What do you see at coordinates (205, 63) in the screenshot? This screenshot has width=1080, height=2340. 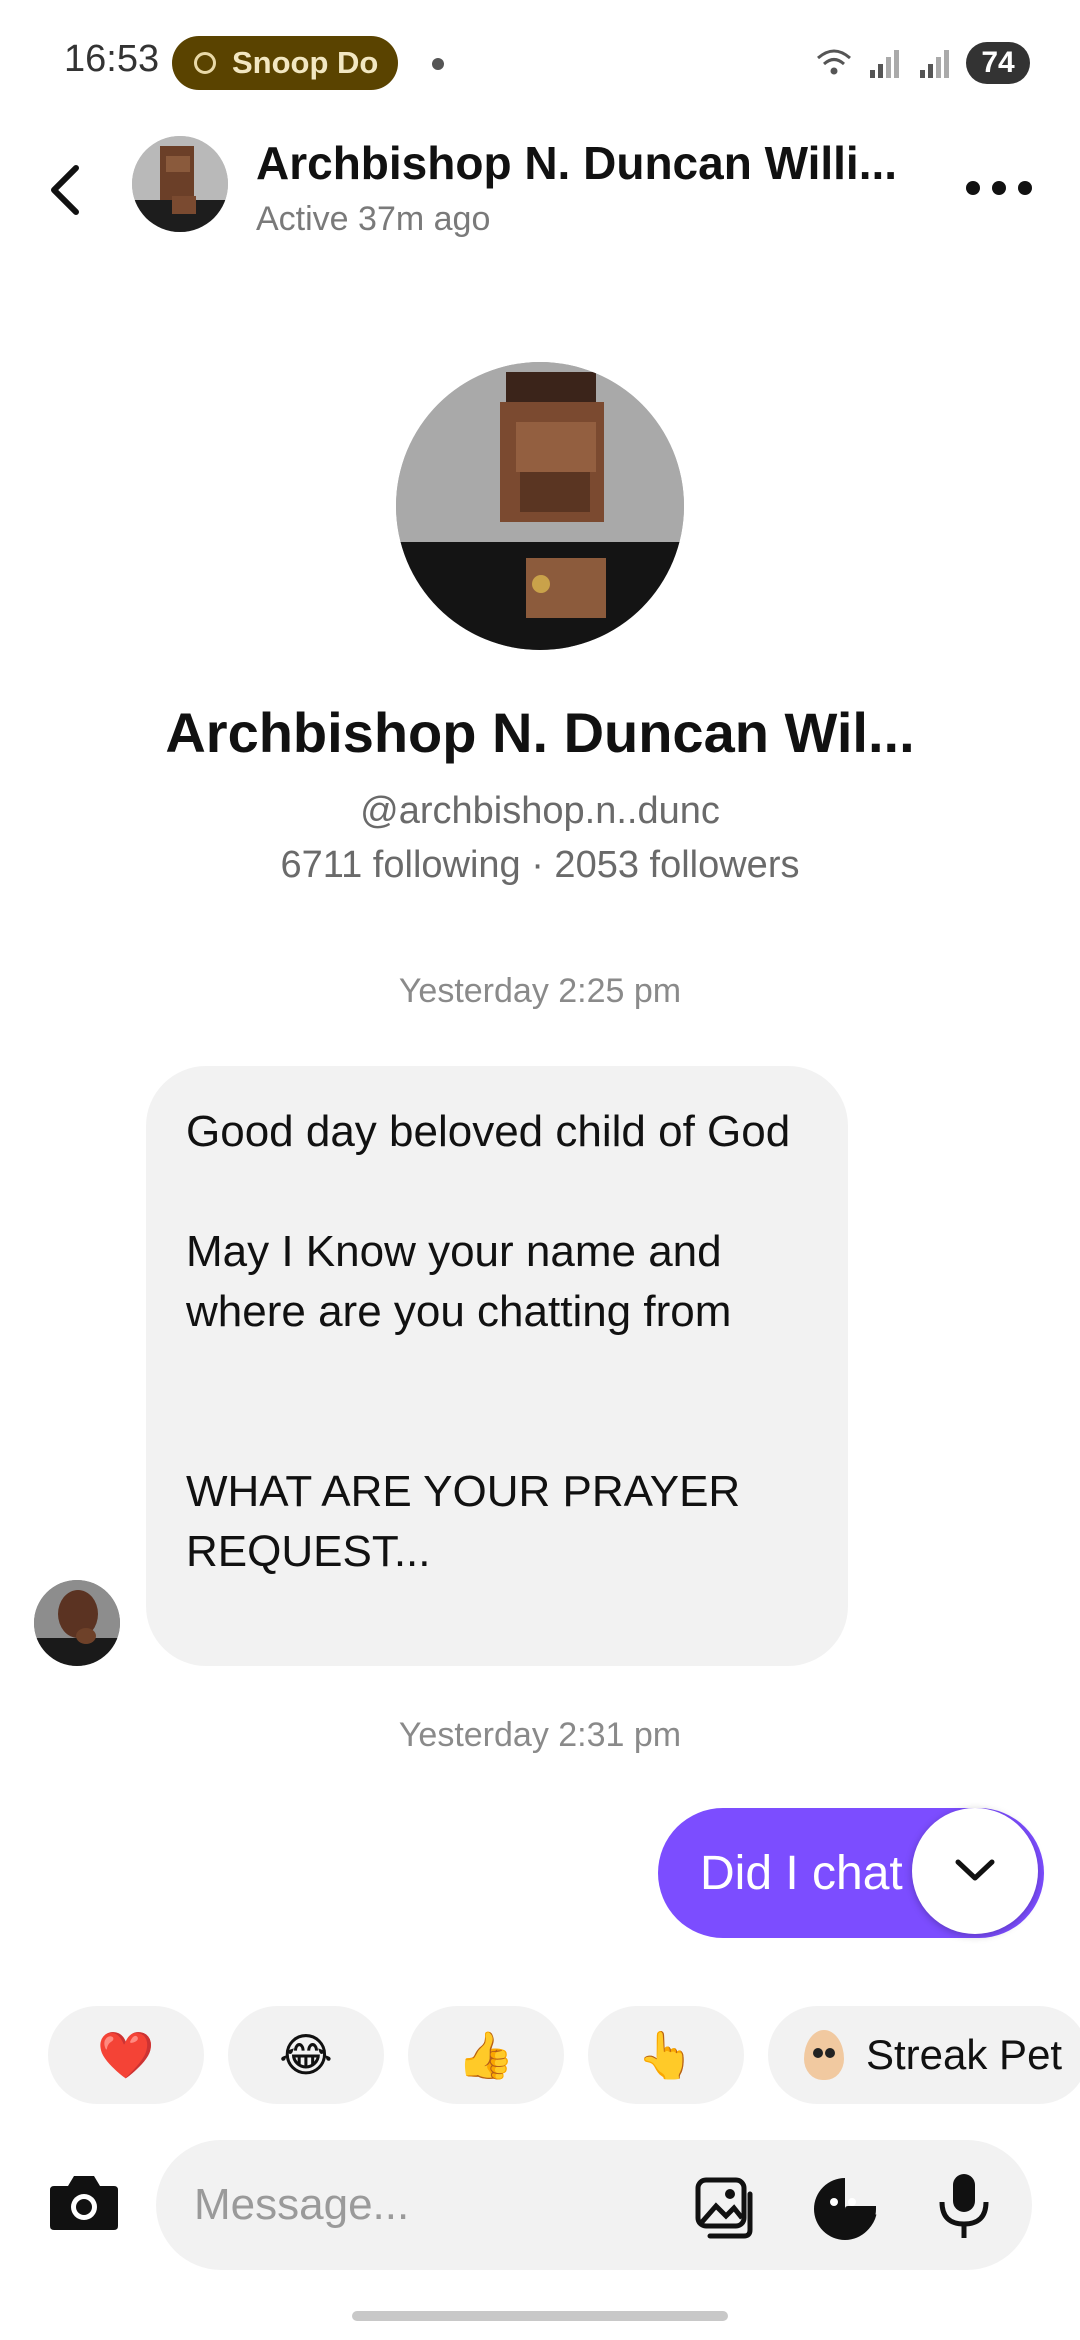 I see `music-note-icon` at bounding box center [205, 63].